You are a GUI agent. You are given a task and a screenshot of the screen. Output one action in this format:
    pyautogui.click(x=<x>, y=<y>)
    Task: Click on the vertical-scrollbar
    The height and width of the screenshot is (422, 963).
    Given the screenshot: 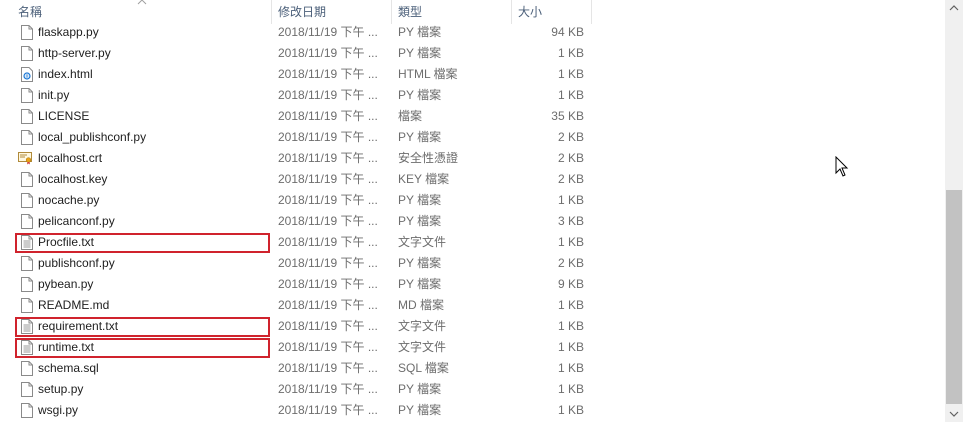 What is the action you would take?
    pyautogui.click(x=954, y=211)
    